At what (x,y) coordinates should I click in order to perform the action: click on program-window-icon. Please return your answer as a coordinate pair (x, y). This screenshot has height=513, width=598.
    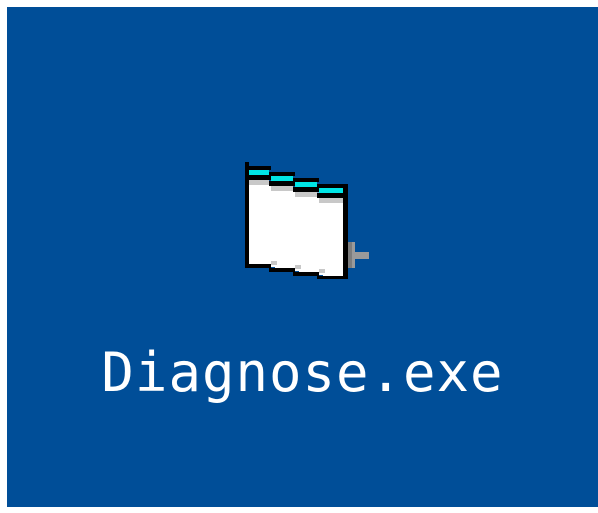
    Looking at the image, I should click on (308, 216).